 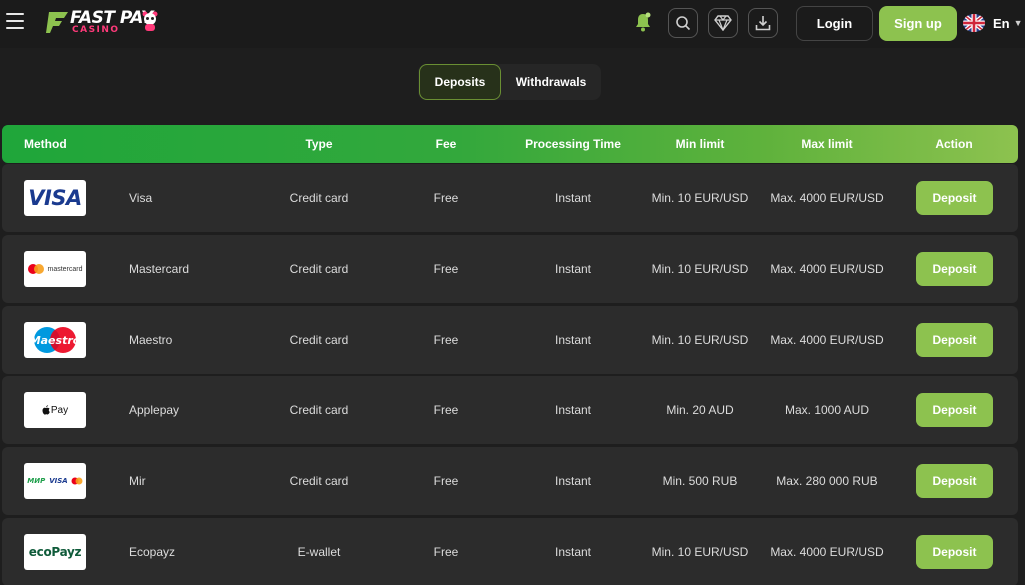 I want to click on signup-button: Sign up, so click(x=918, y=23).